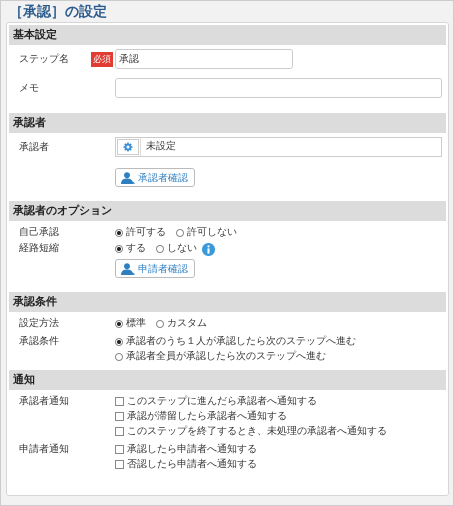 This screenshot has width=454, height=506. I want to click on radio-option: 許可しない, so click(206, 233).